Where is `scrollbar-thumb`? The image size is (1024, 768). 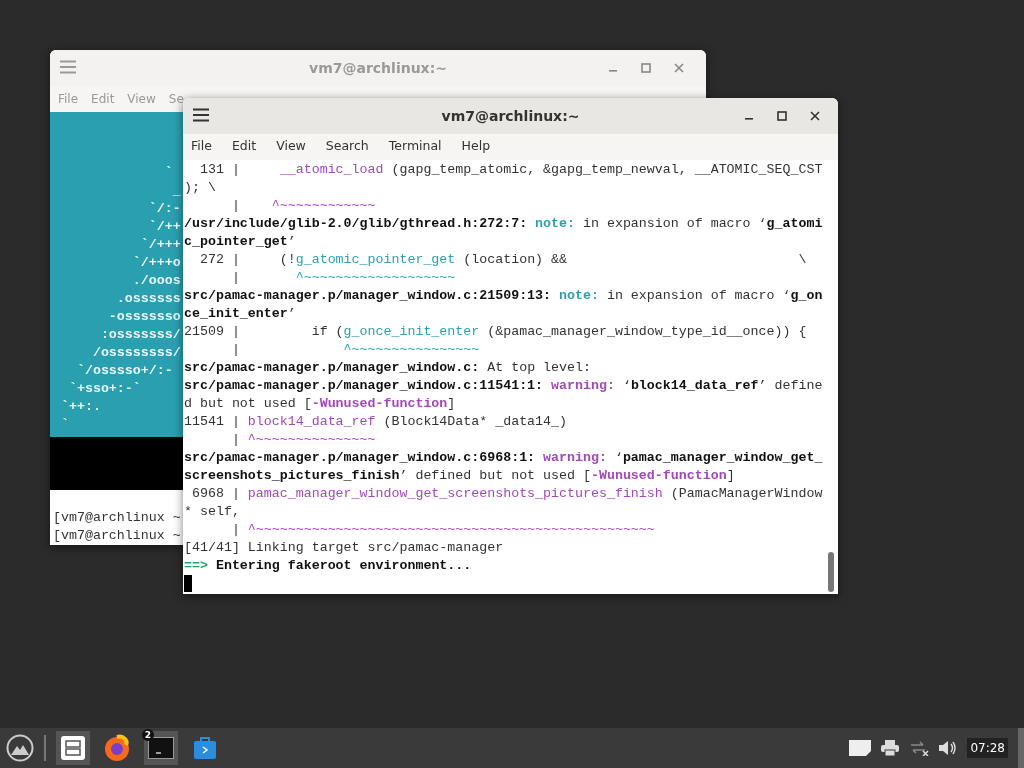 scrollbar-thumb is located at coordinates (831, 572).